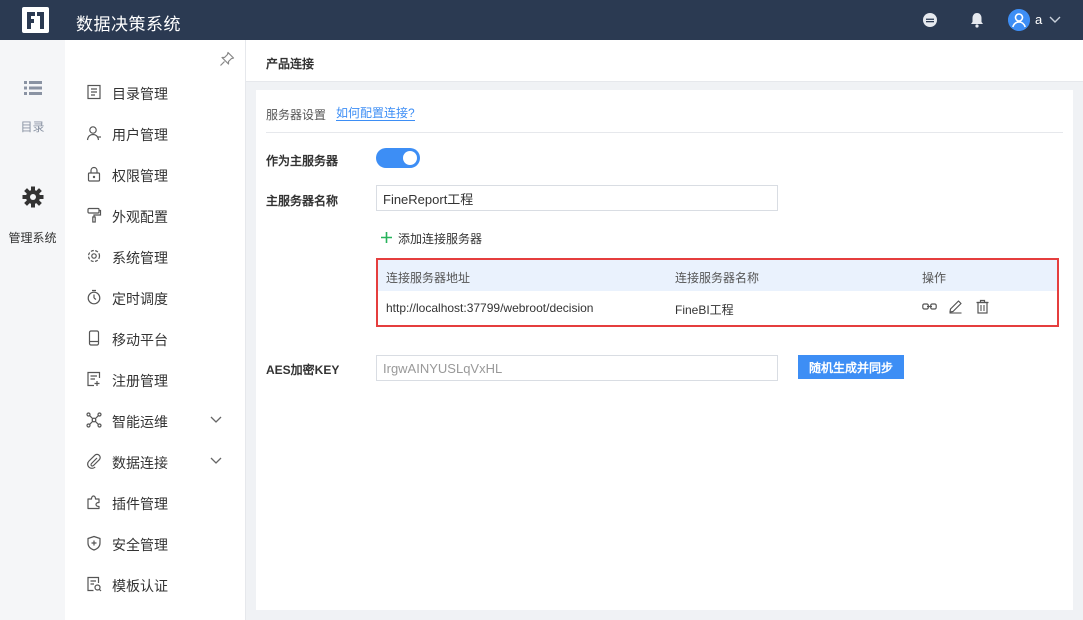 The width and height of the screenshot is (1083, 620). I want to click on sidebar-item-appearance: 外观配置, so click(155, 215).